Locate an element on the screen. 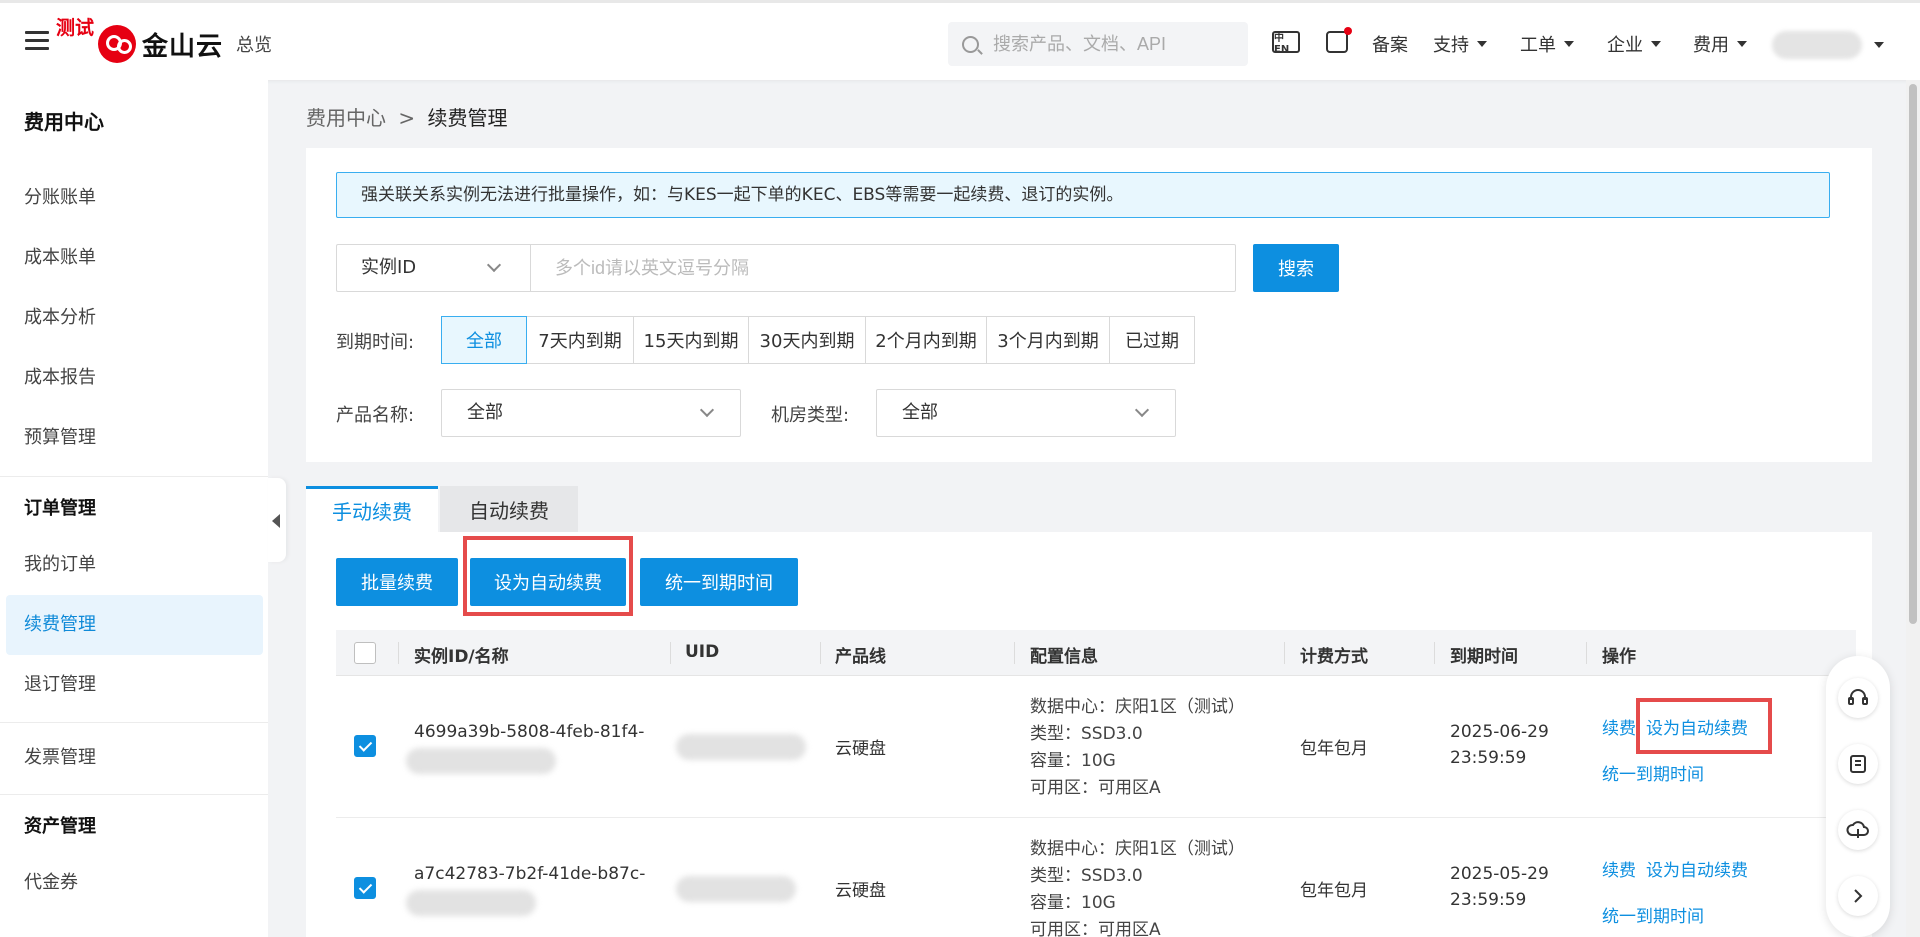 The image size is (1920, 937). search-icon is located at coordinates (970, 44).